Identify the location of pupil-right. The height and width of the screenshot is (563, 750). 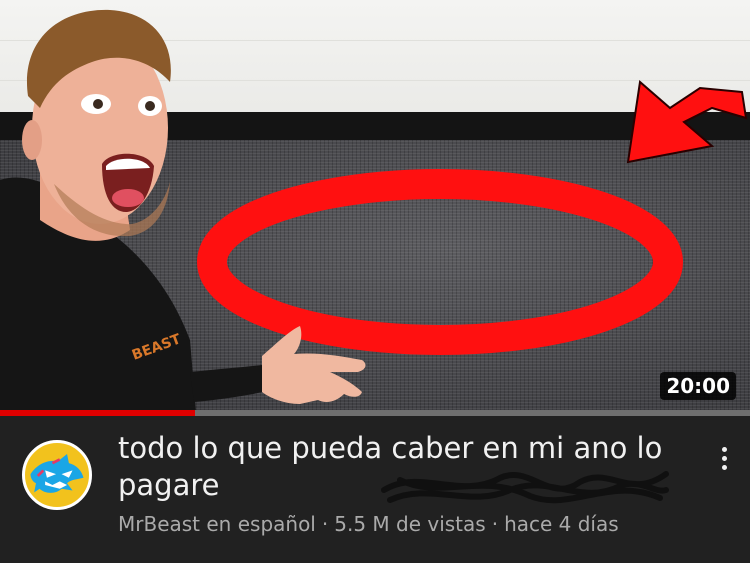
(150, 106).